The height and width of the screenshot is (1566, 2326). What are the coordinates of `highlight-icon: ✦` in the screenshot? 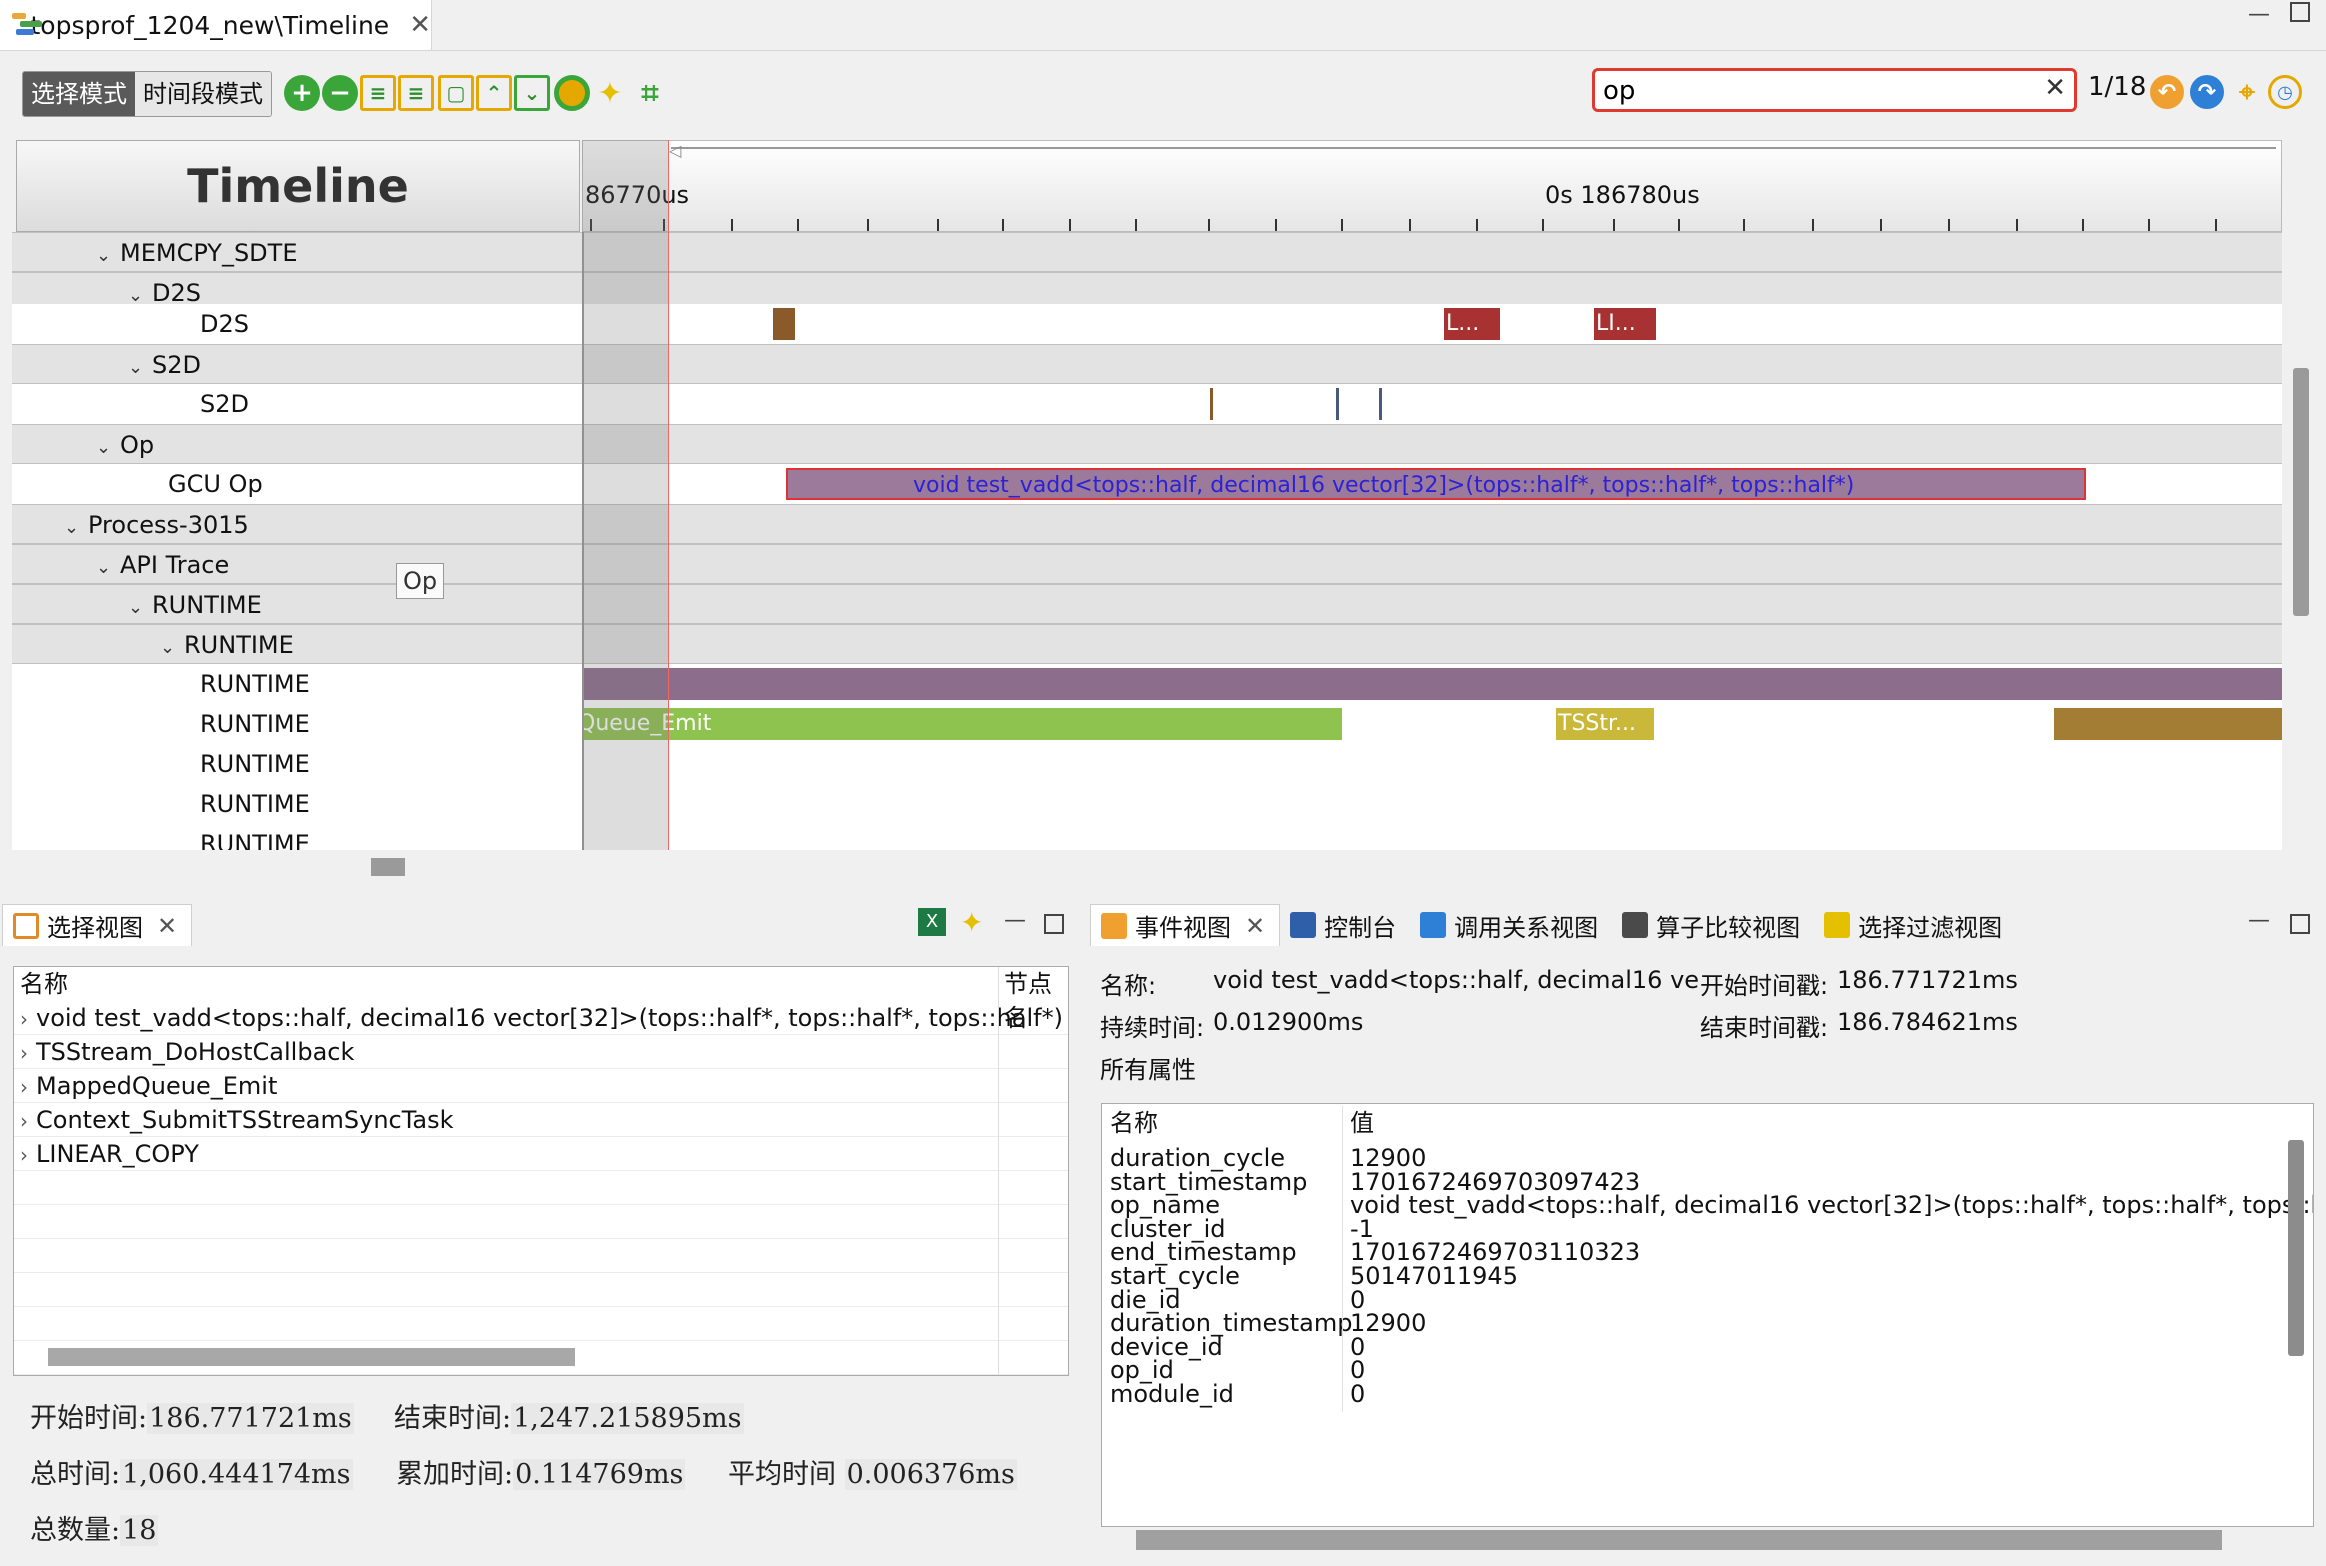 It's located at (610, 93).